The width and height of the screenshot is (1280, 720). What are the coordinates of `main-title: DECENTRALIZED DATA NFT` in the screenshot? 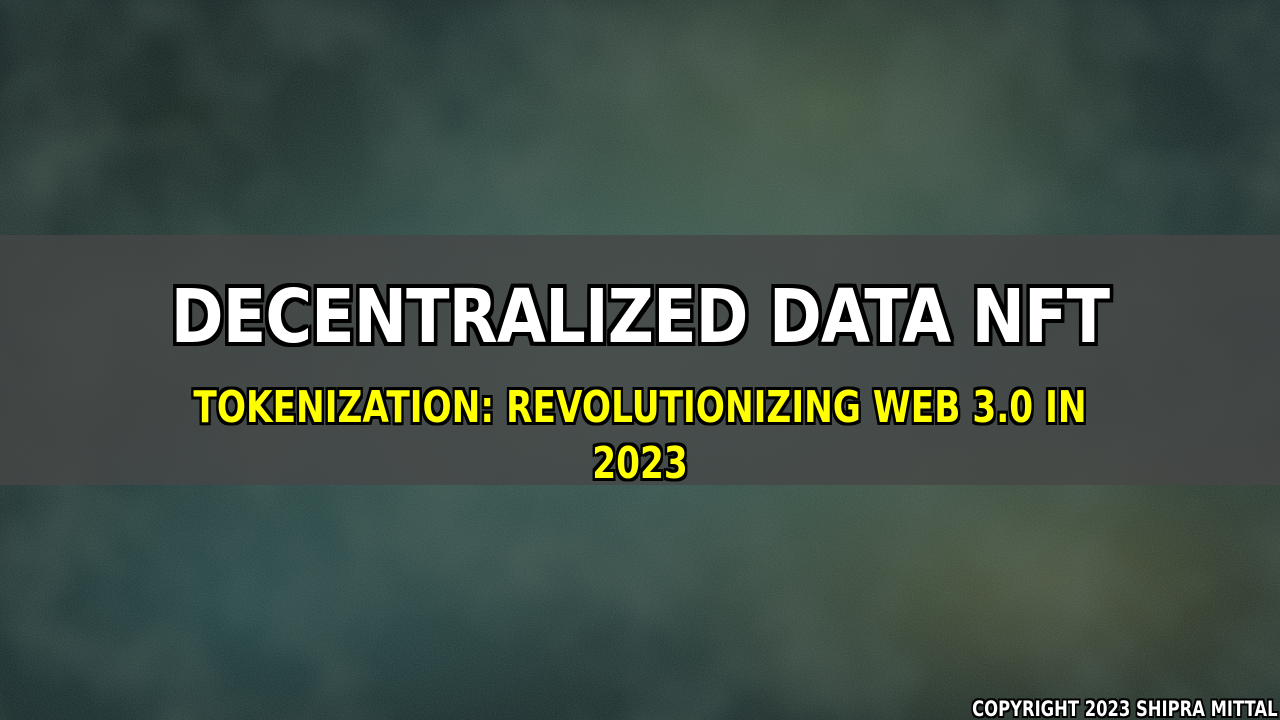 It's located at (640, 317).